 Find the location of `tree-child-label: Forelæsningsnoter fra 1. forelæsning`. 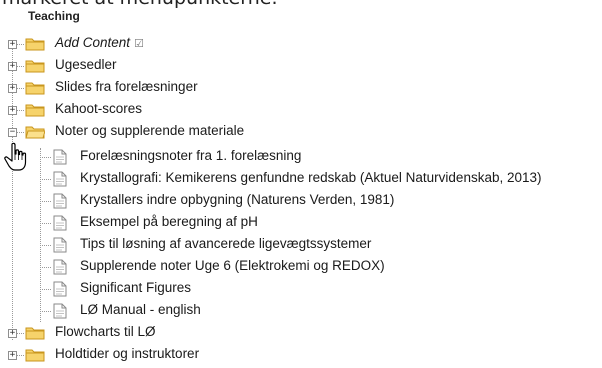

tree-child-label: Forelæsningsnoter fra 1. forelæsning is located at coordinates (191, 155).